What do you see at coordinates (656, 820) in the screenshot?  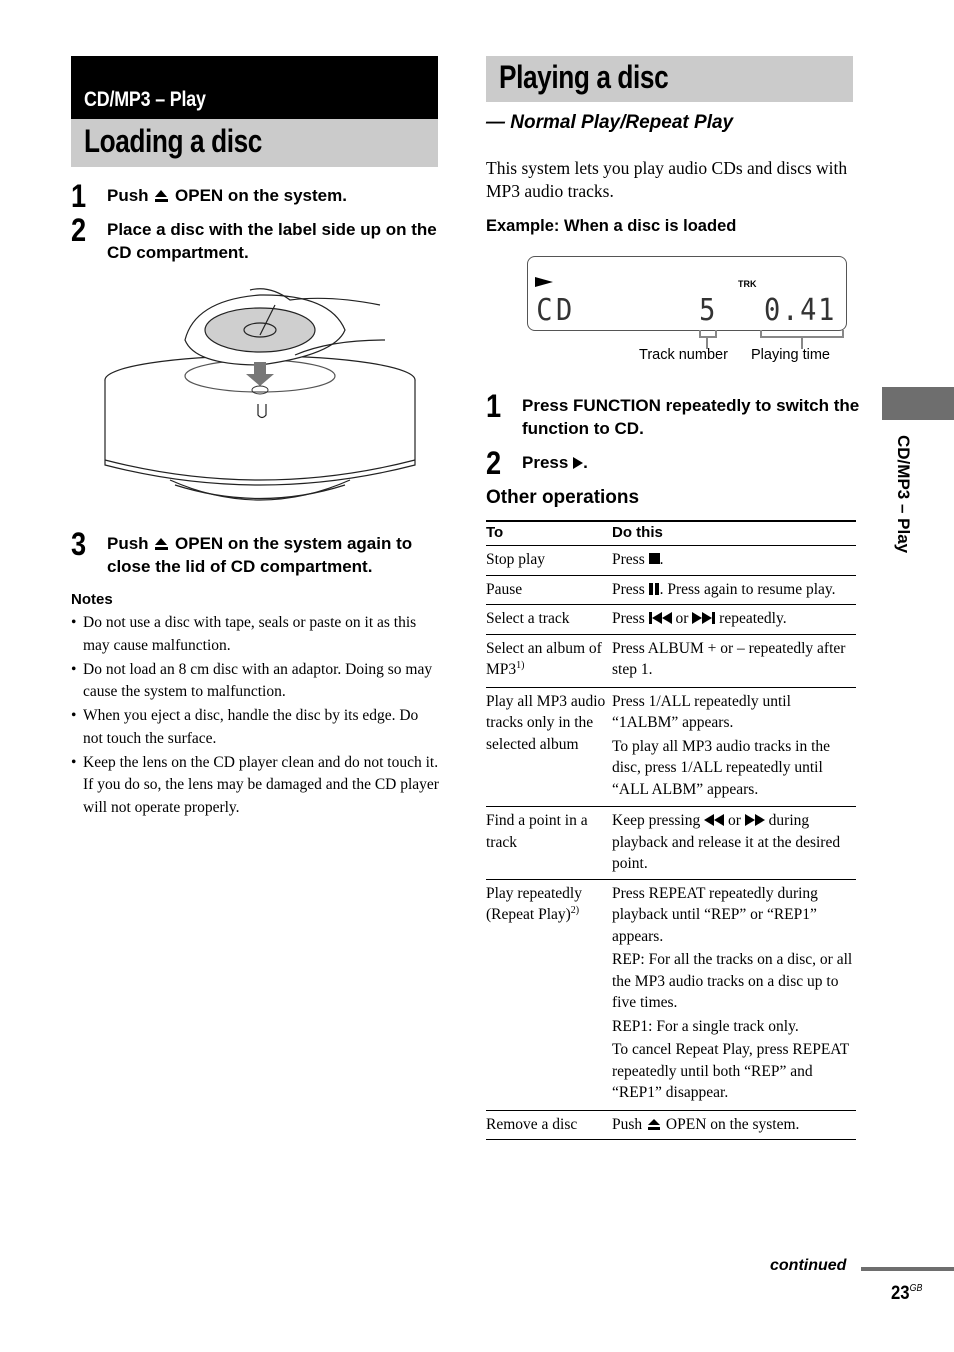 I see `cell-text: Keep pressing` at bounding box center [656, 820].